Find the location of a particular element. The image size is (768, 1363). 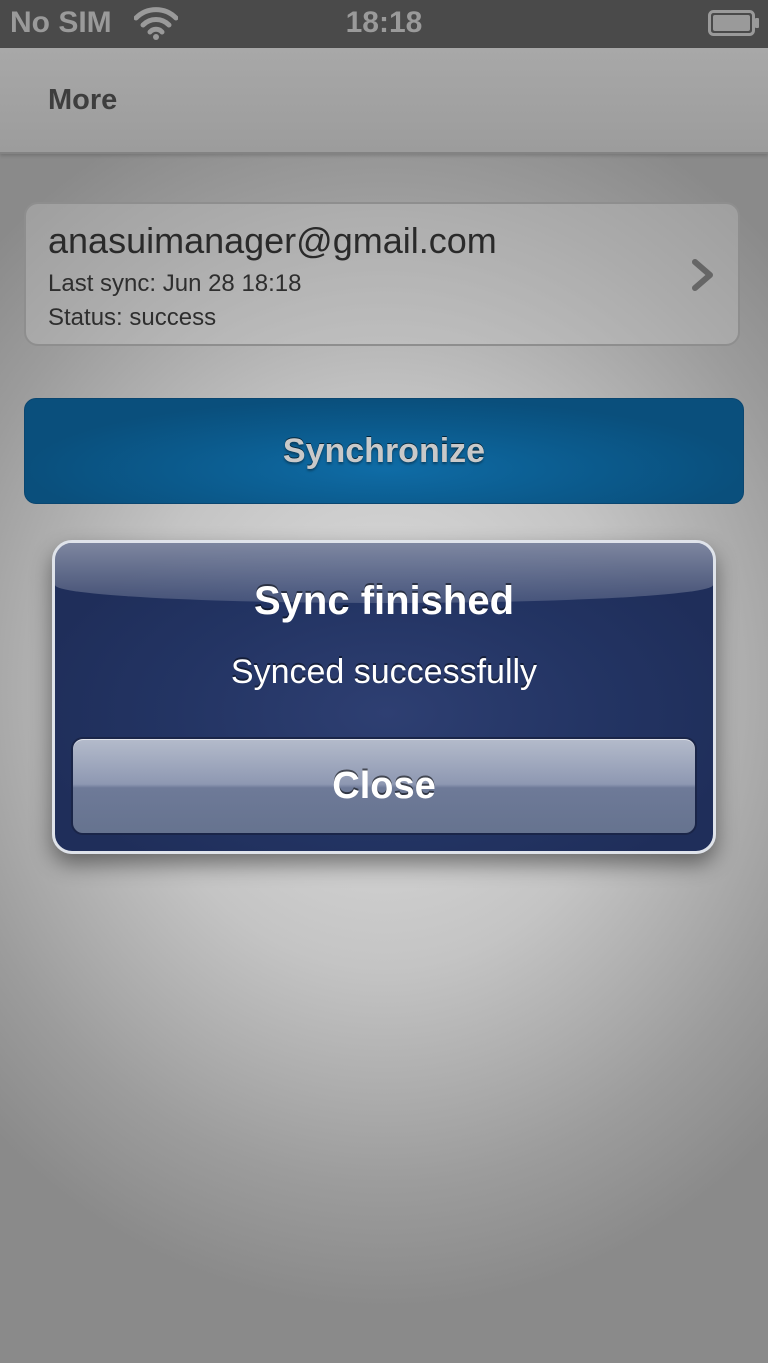

status-bar: No SIM 18:18 is located at coordinates (384, 24).